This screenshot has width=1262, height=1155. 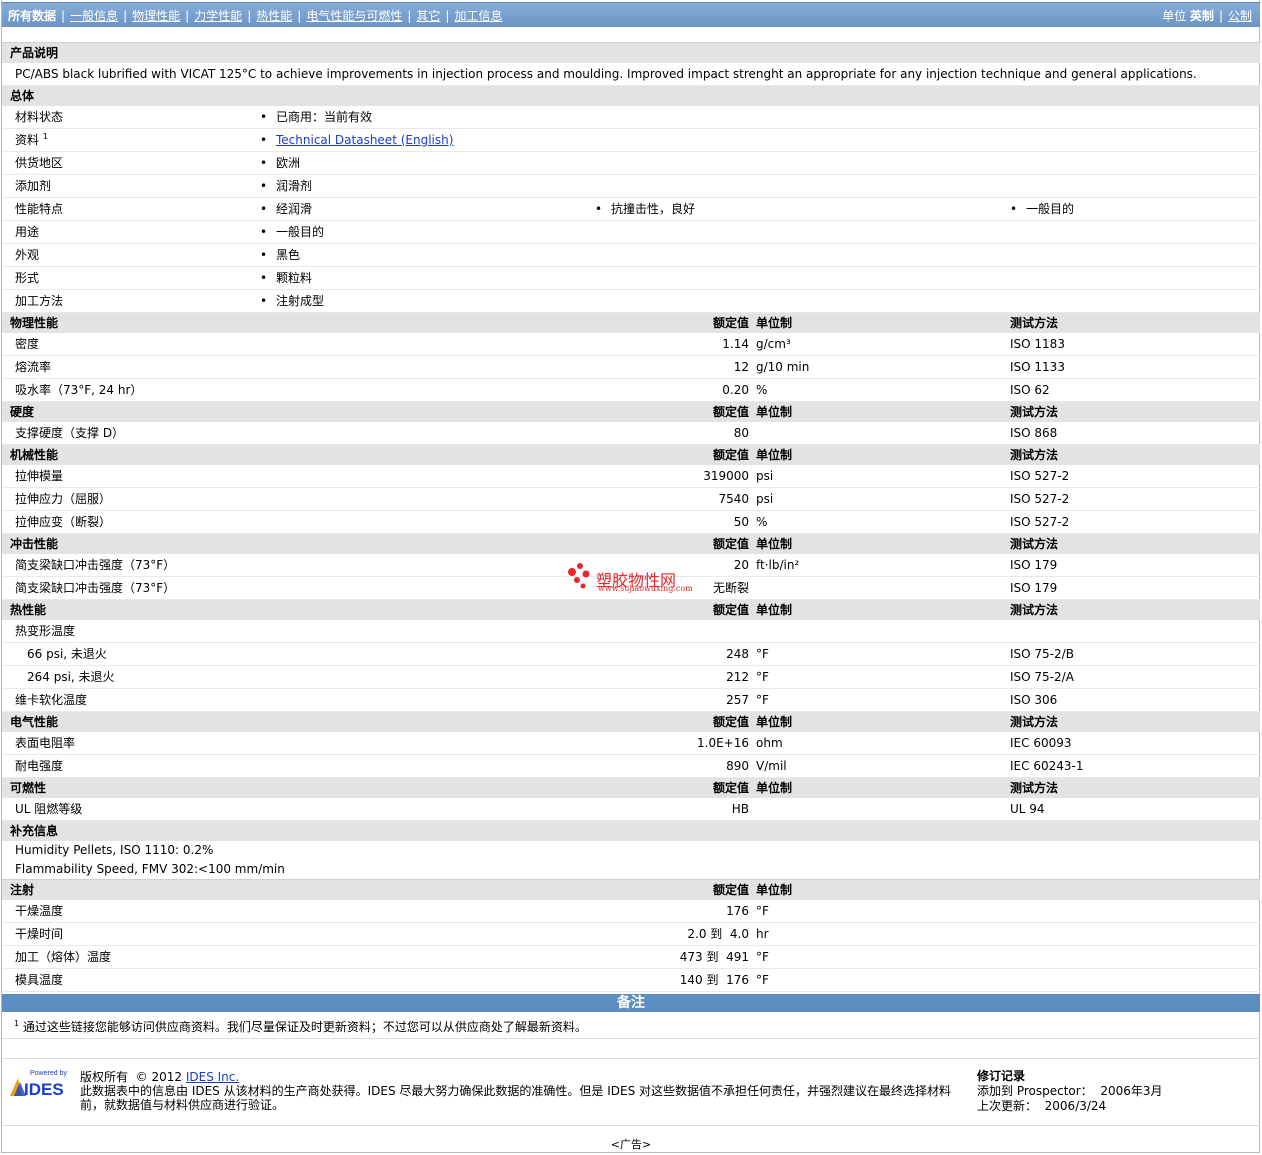 What do you see at coordinates (44, 1089) in the screenshot?
I see `logo-text: IDES` at bounding box center [44, 1089].